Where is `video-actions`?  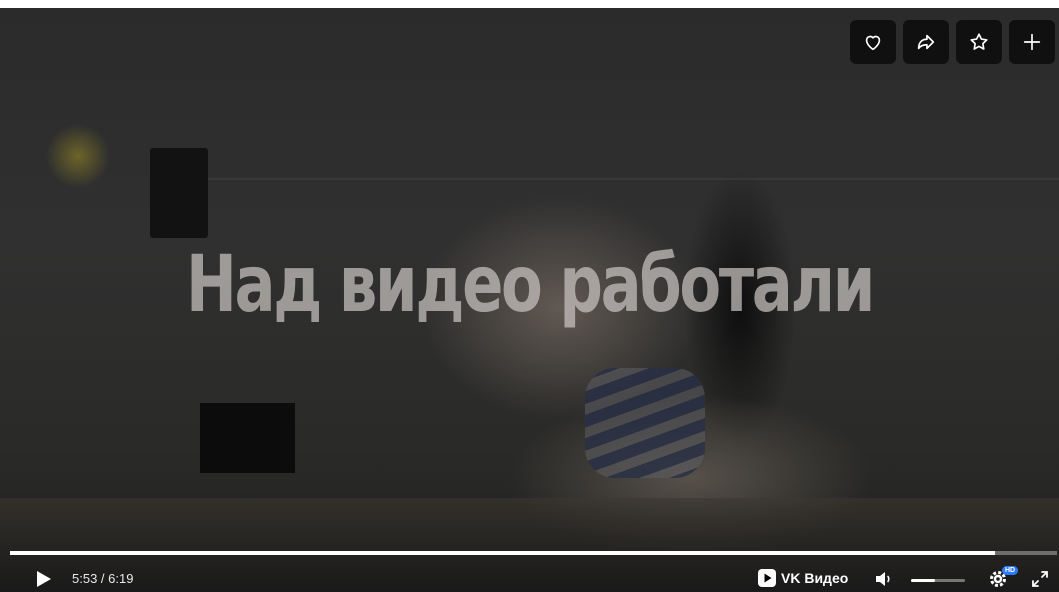 video-actions is located at coordinates (952, 42).